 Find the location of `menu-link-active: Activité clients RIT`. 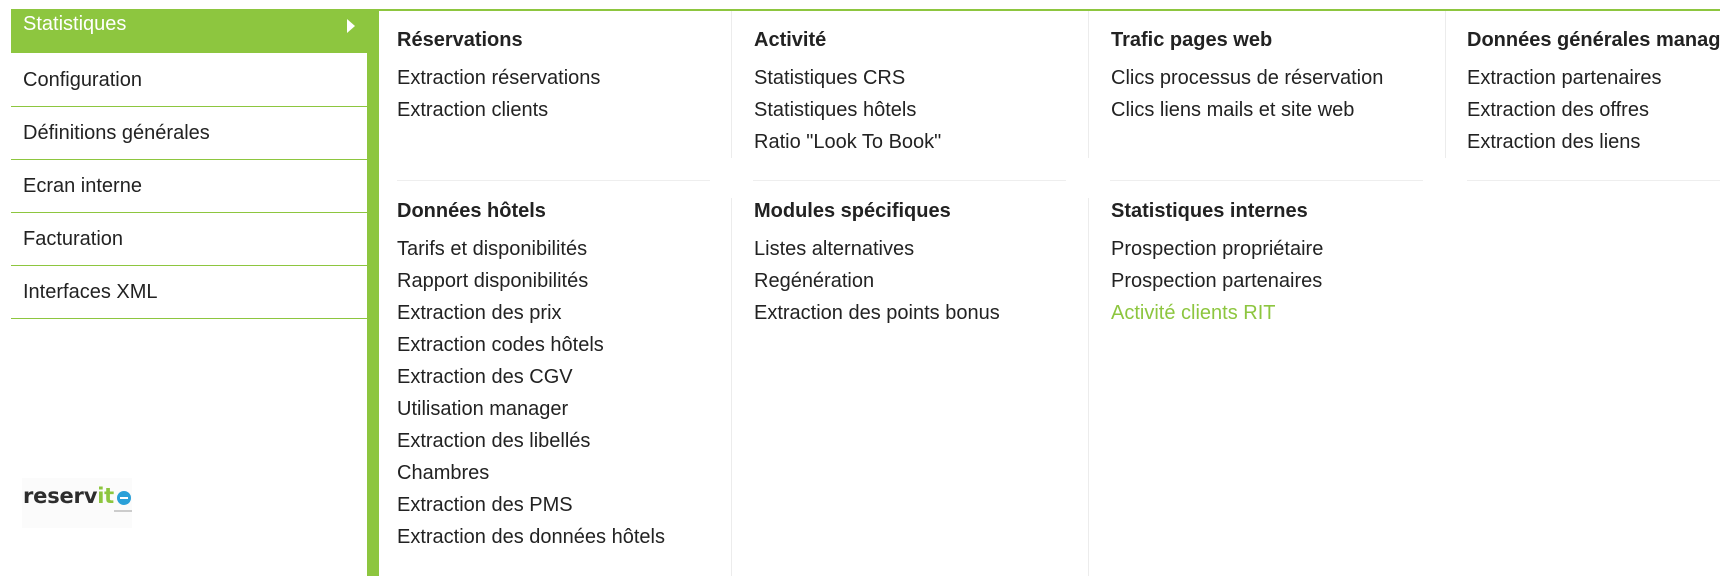

menu-link-active: Activité clients RIT is located at coordinates (1217, 317).